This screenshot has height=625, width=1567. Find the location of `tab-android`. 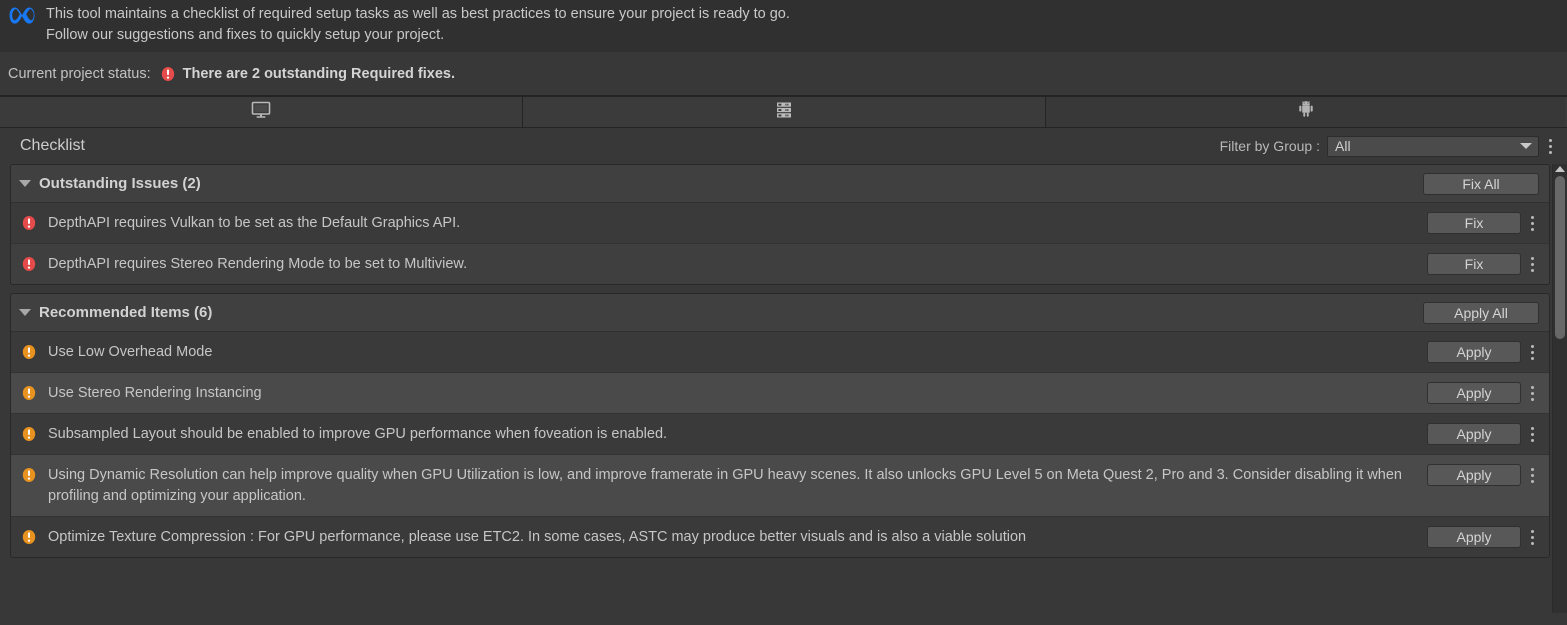

tab-android is located at coordinates (1305, 112).